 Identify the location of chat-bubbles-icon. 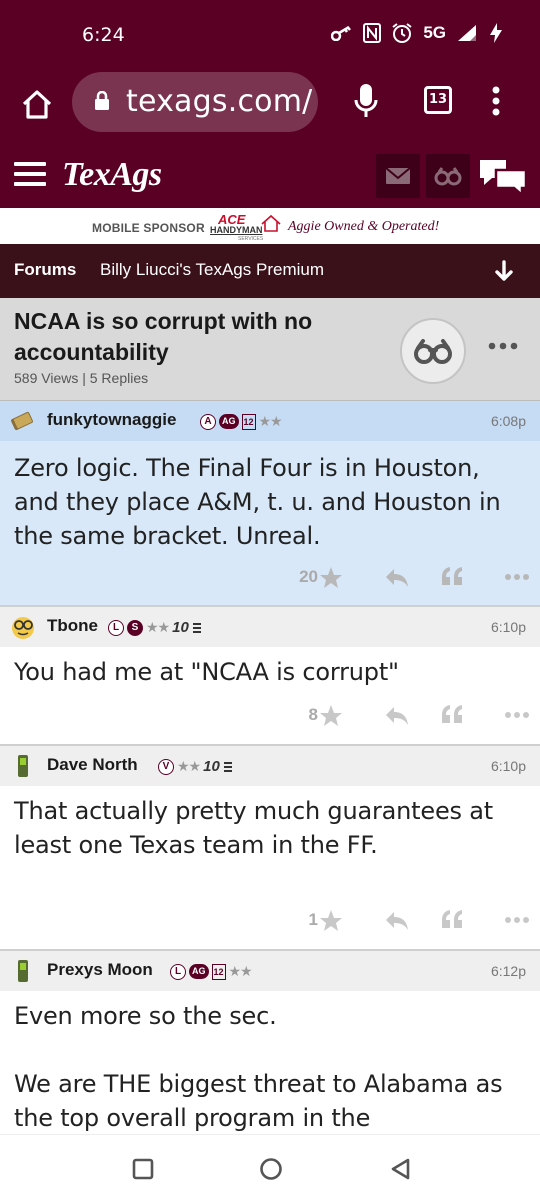
(503, 176).